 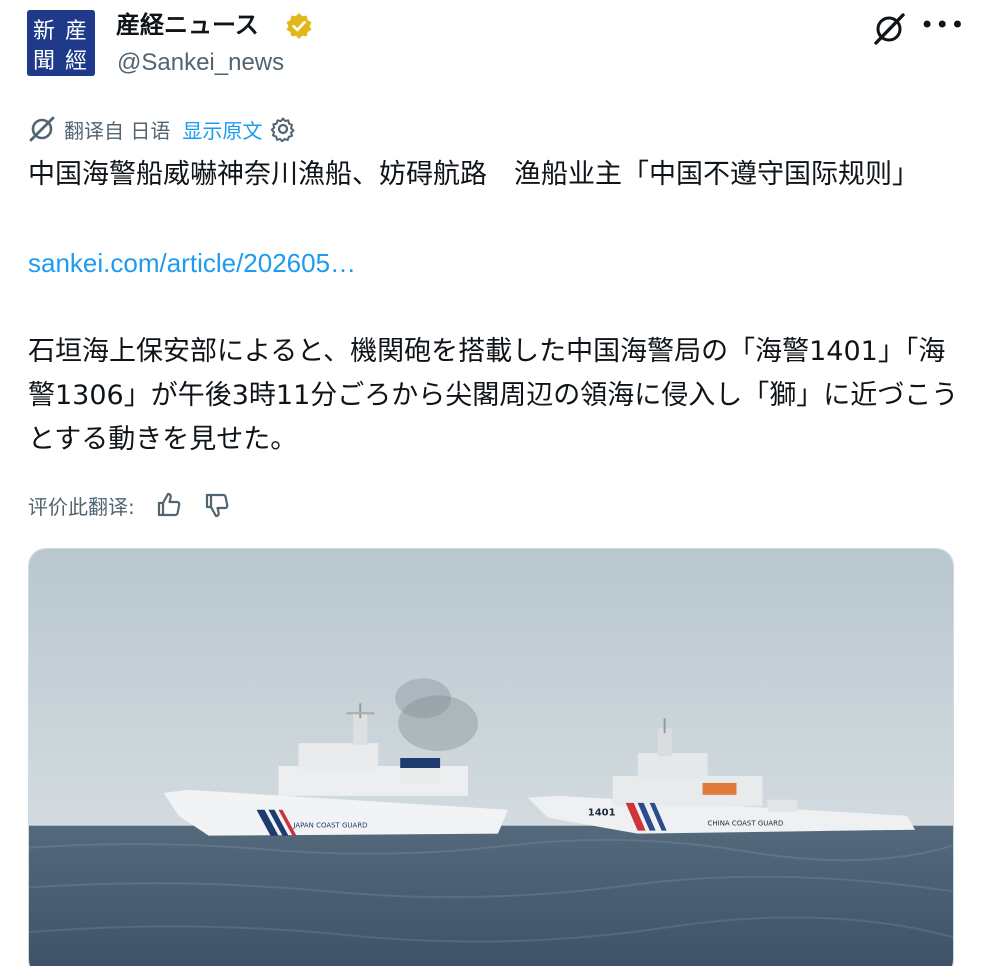 What do you see at coordinates (283, 129) in the screenshot?
I see `settings-gear-icon` at bounding box center [283, 129].